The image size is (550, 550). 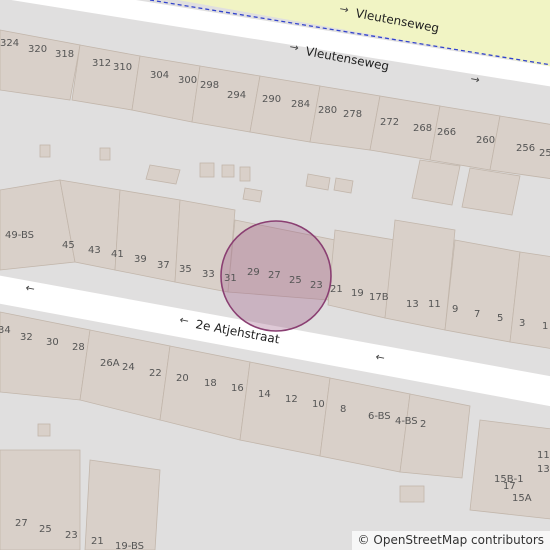 I want to click on house-number: 32, so click(x=26, y=337).